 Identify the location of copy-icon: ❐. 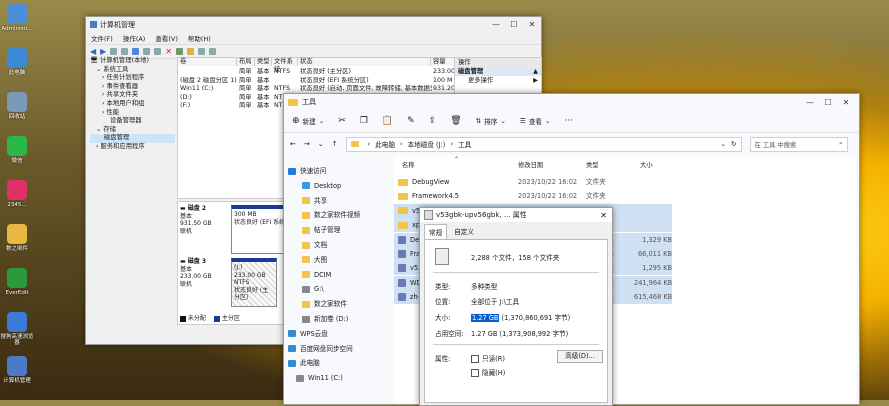
(364, 121).